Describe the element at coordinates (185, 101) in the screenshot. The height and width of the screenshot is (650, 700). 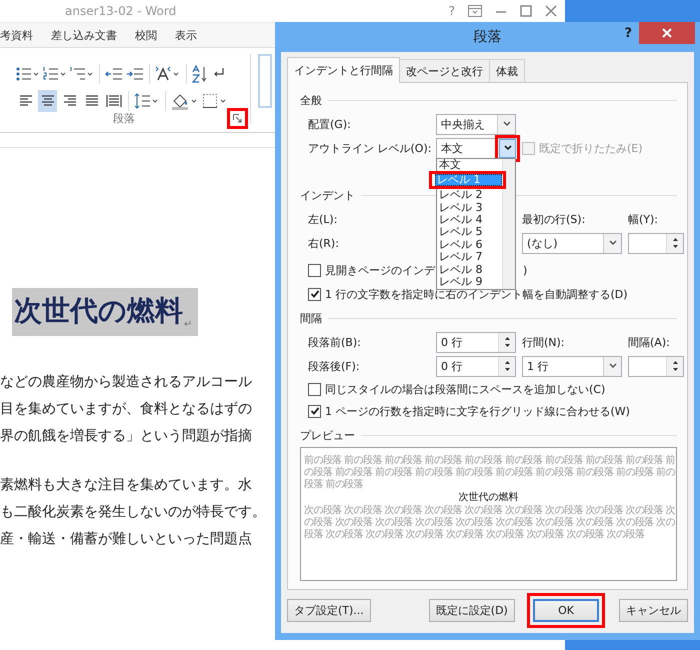
I see `shading-icon` at that location.